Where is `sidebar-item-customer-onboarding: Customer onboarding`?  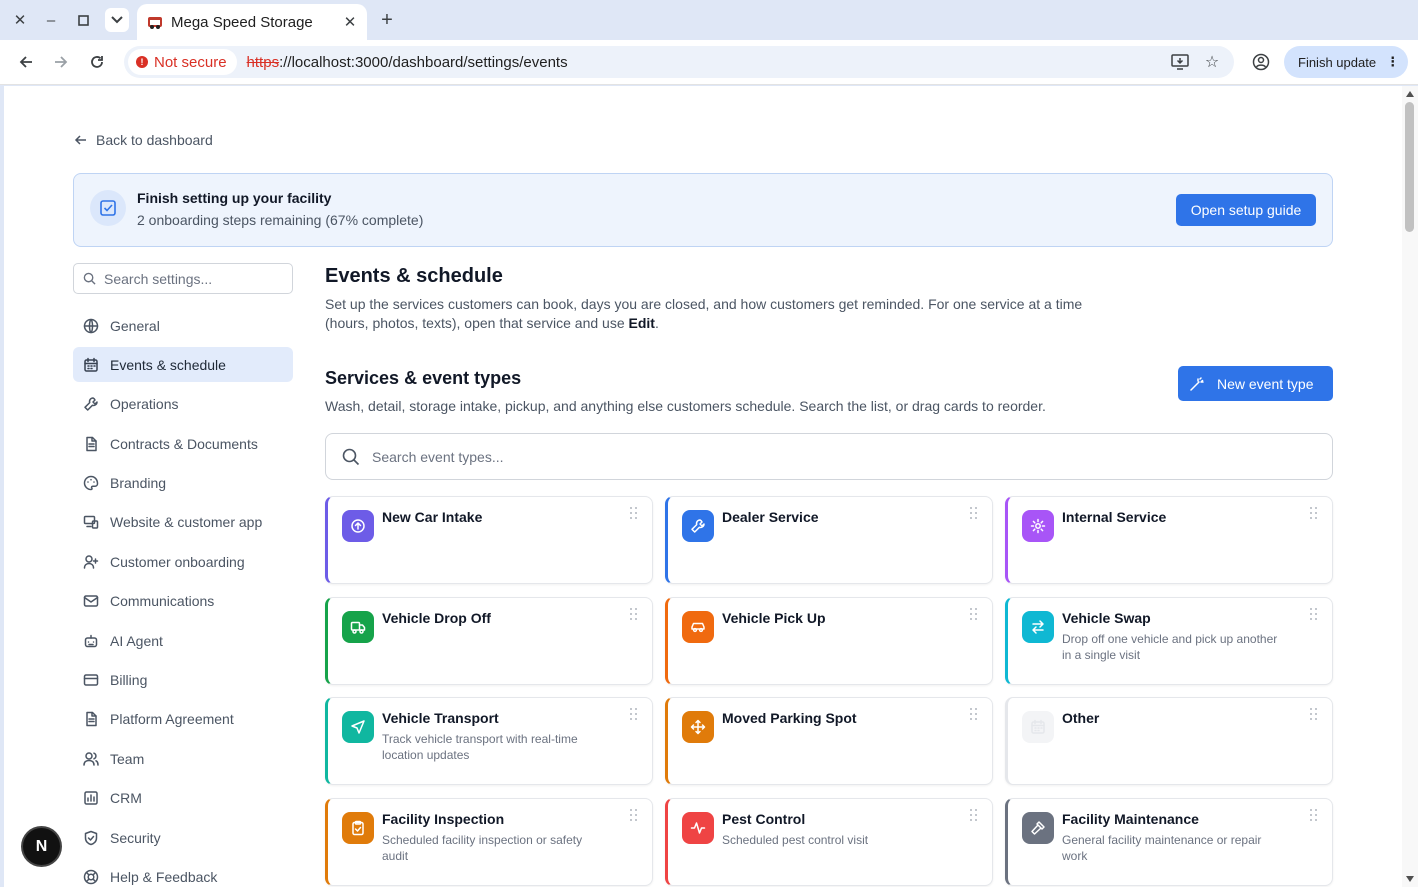
sidebar-item-customer-onboarding: Customer onboarding is located at coordinates (183, 561).